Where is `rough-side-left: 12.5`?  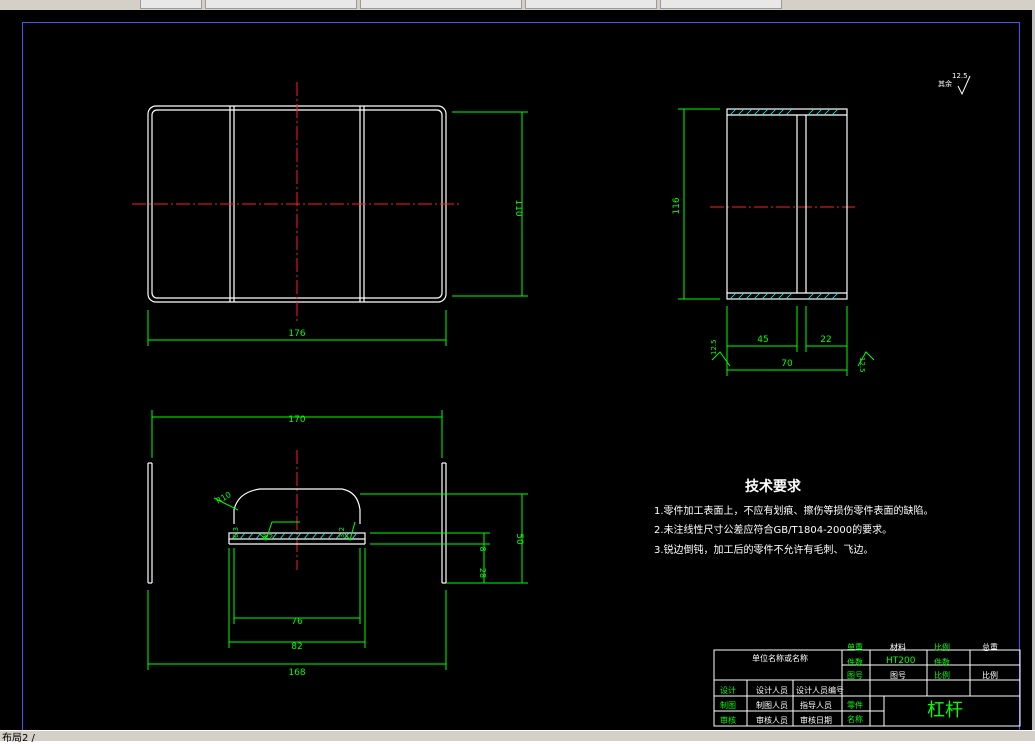 rough-side-left: 12.5 is located at coordinates (714, 347).